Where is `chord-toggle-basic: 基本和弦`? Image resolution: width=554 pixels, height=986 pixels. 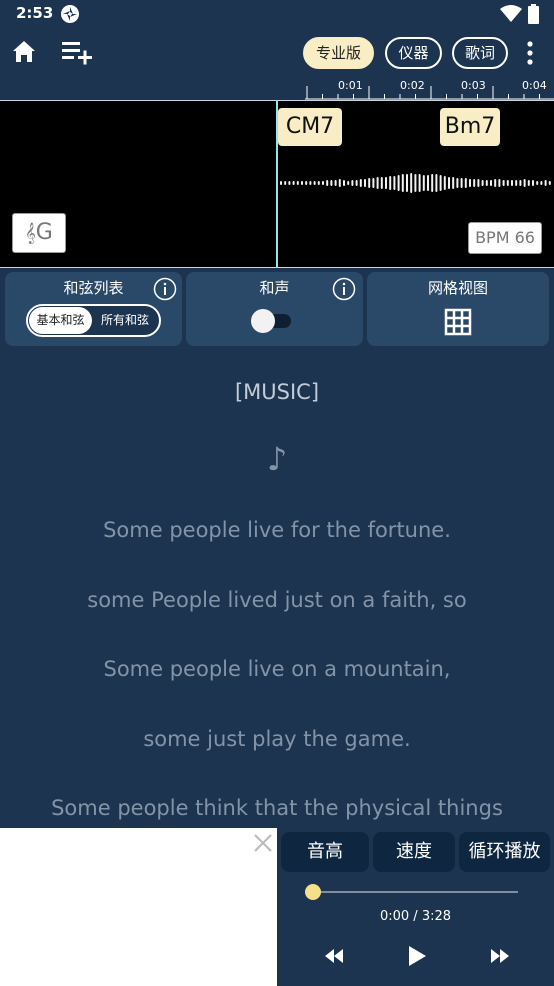 chord-toggle-basic: 基本和弦 is located at coordinates (60, 320).